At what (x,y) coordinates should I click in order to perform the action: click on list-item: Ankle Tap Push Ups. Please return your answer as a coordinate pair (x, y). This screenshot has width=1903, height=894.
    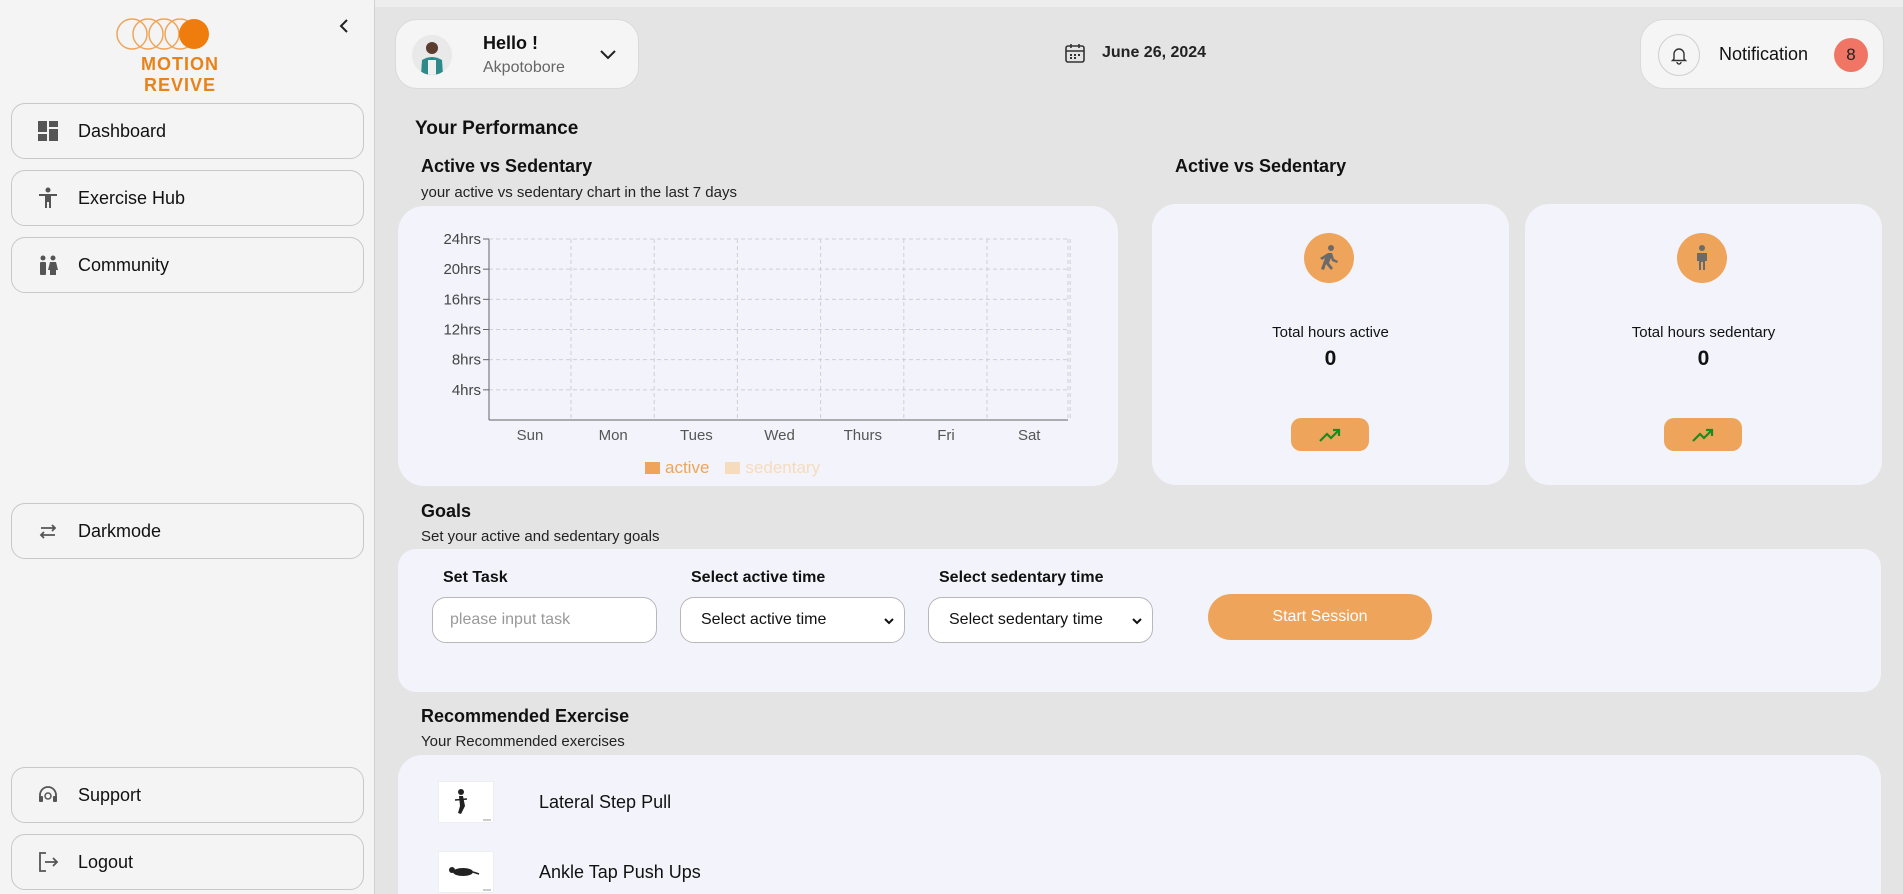
    Looking at the image, I should click on (569, 872).